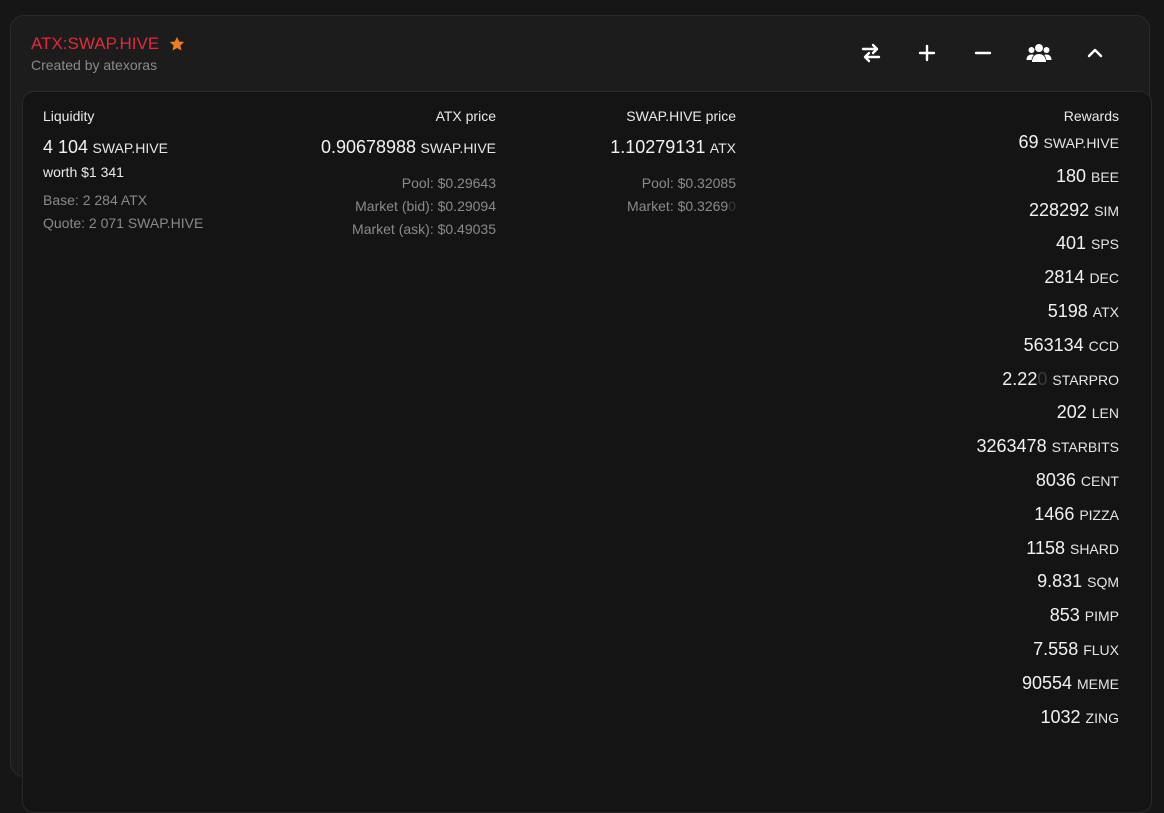 The width and height of the screenshot is (1164, 813). What do you see at coordinates (1105, 413) in the screenshot?
I see `reward-token: LEN` at bounding box center [1105, 413].